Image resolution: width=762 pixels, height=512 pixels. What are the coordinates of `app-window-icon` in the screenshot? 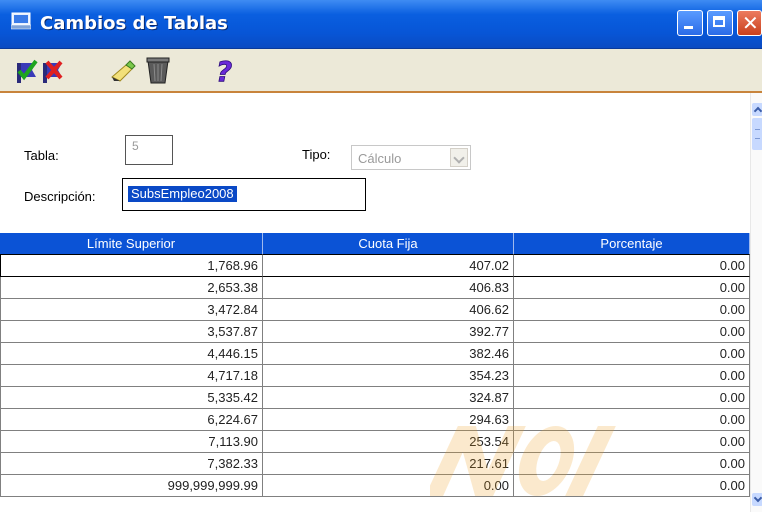 It's located at (21, 21).